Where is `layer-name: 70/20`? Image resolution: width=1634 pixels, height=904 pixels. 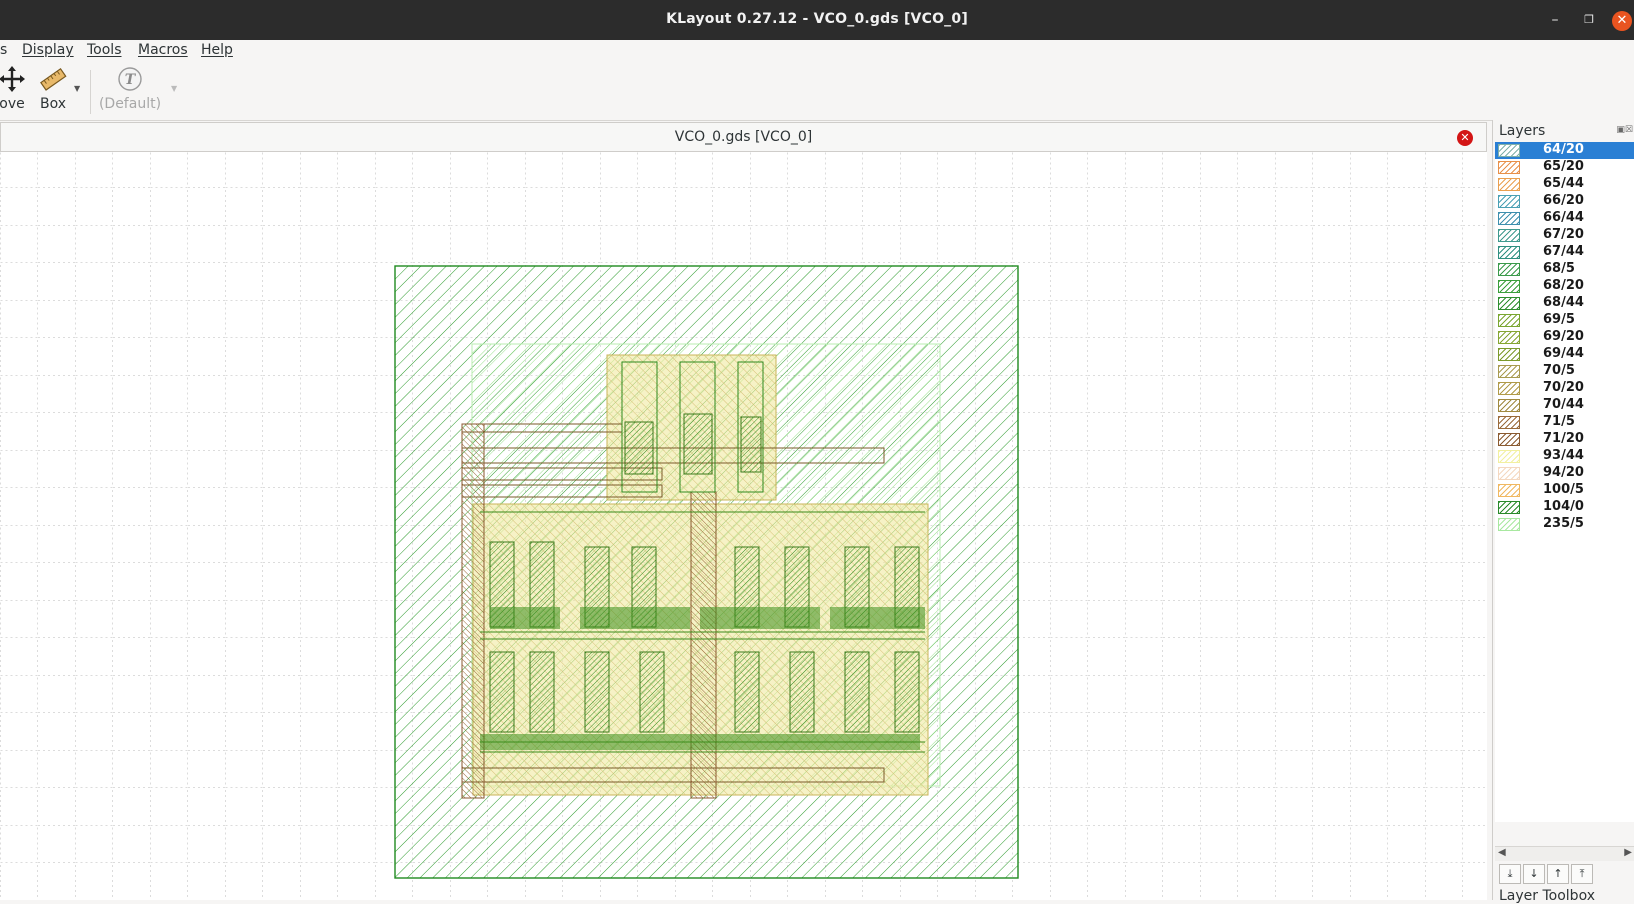
layer-name: 70/20 is located at coordinates (1563, 387).